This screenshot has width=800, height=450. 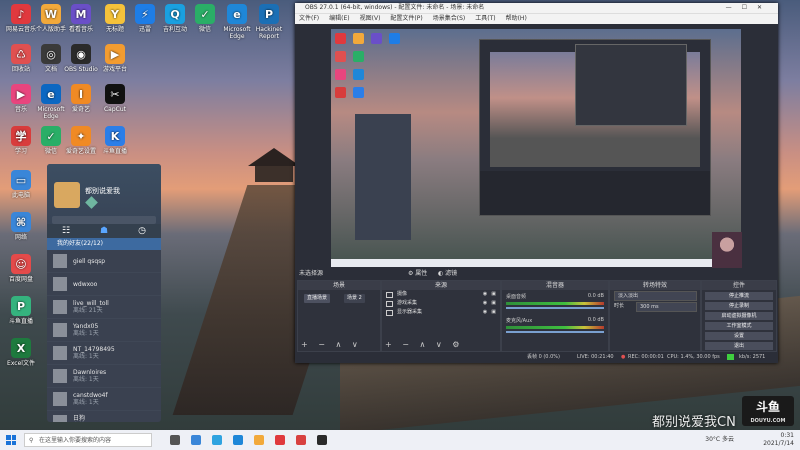 What do you see at coordinates (81, 14) in the screenshot?
I see `app-icon: M` at bounding box center [81, 14].